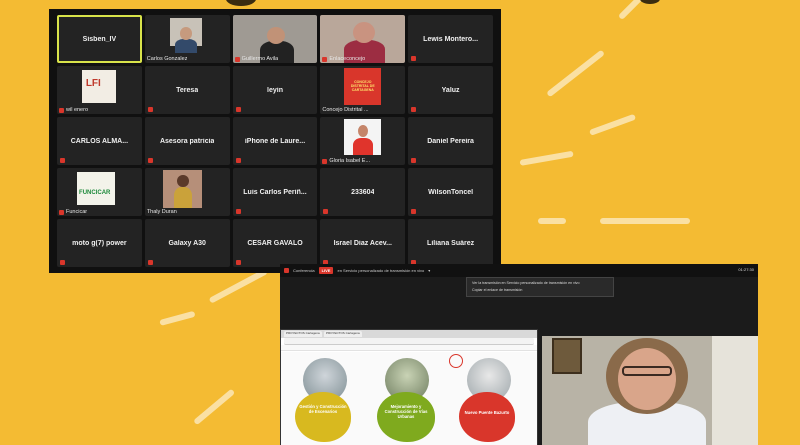  What do you see at coordinates (73, 212) in the screenshot?
I see `participant-label: Funcicar` at bounding box center [73, 212].